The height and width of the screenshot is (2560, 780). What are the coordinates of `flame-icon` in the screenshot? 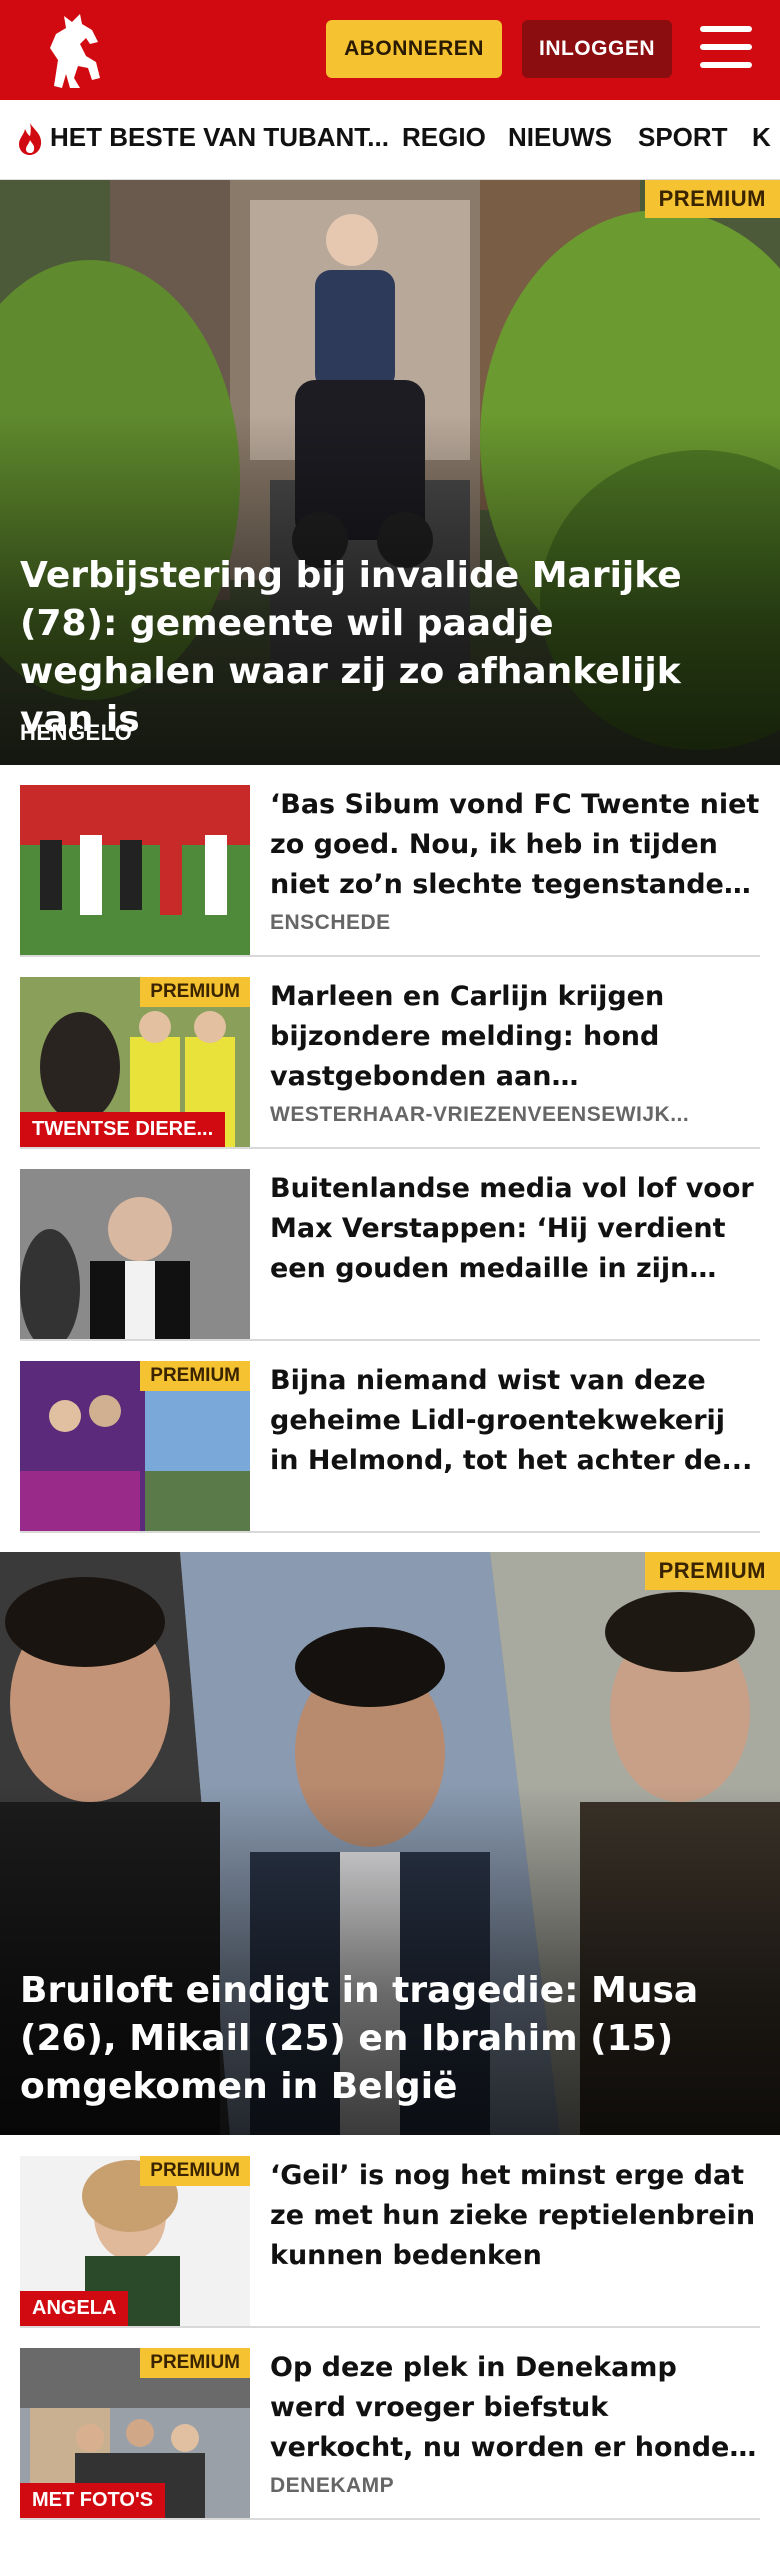 It's located at (30, 139).